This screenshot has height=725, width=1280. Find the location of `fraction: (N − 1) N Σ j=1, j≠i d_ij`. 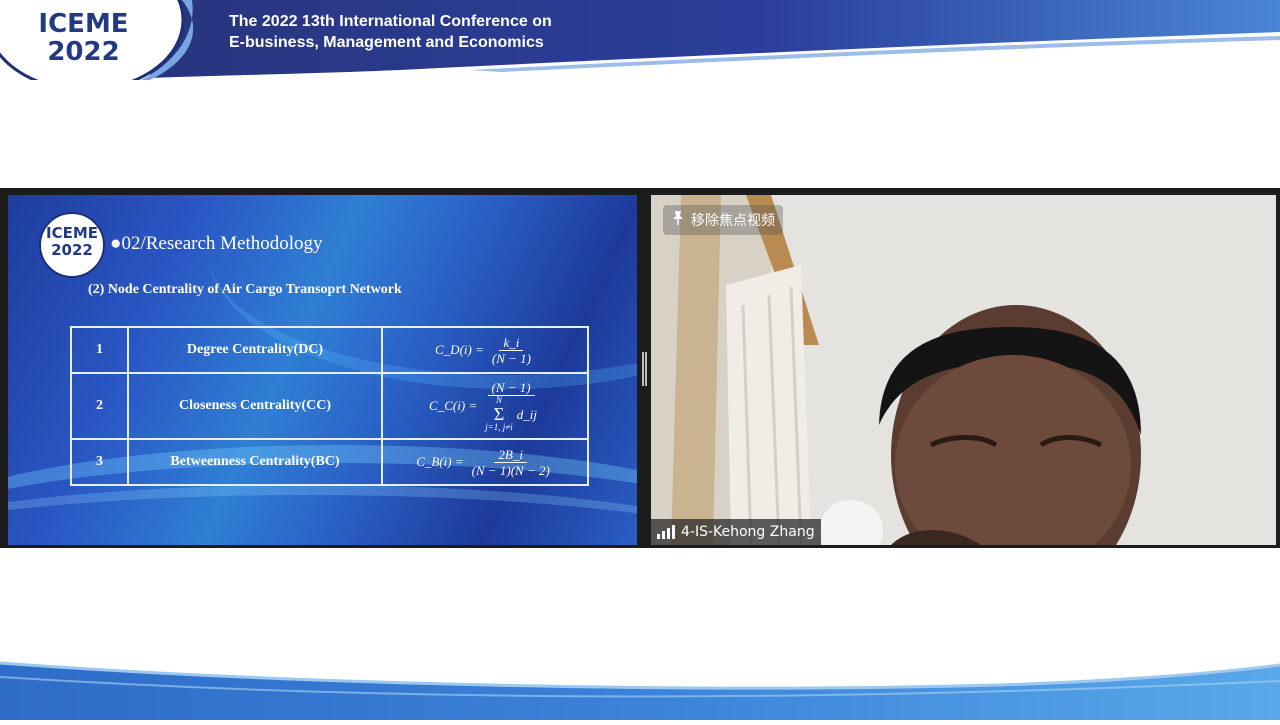

fraction: (N − 1) N Σ j=1, j≠i d_ij is located at coordinates (511, 406).